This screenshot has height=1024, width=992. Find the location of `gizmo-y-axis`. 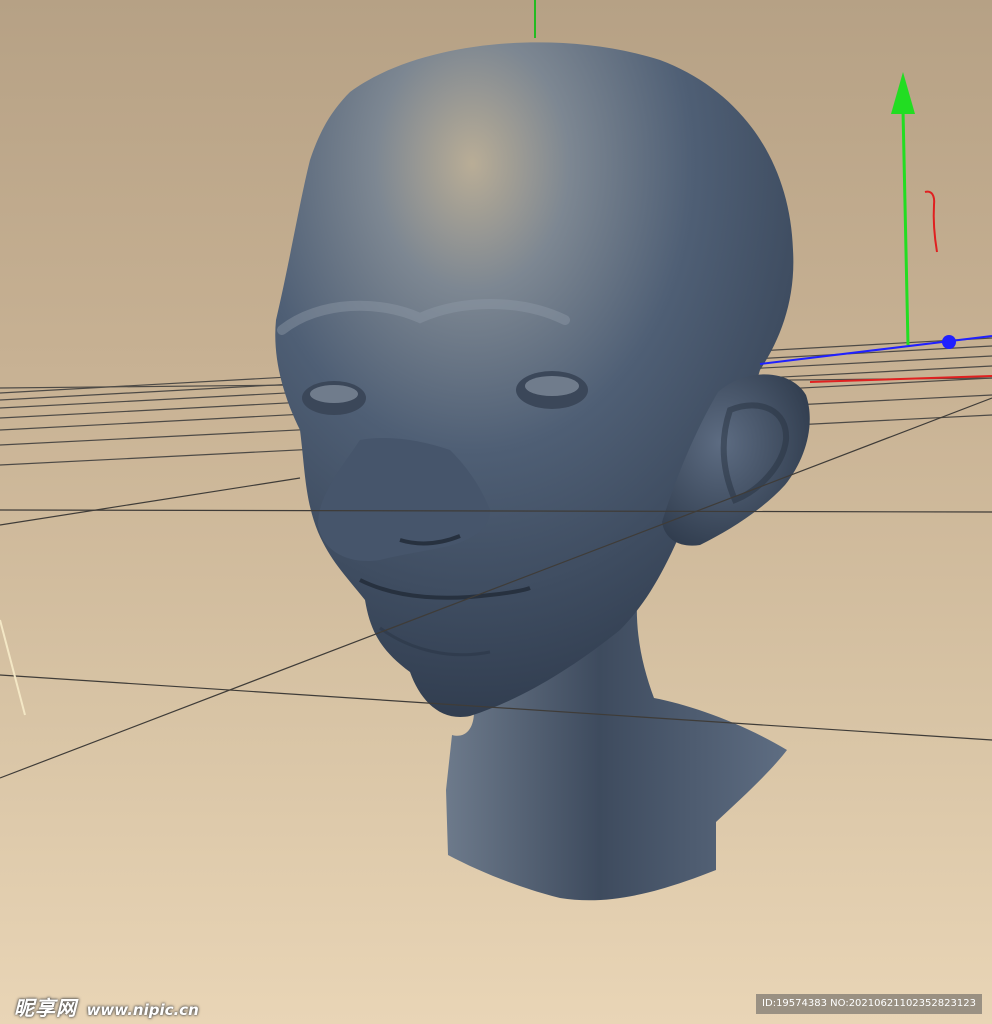

gizmo-y-axis is located at coordinates (905, 227).